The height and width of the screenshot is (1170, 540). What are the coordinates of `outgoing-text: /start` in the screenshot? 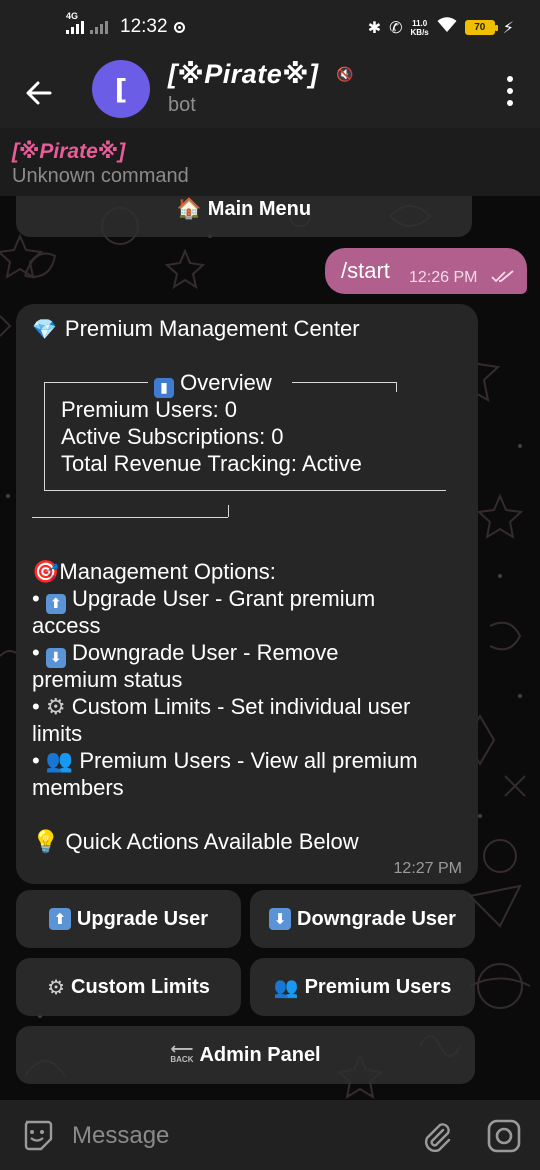 It's located at (365, 270).